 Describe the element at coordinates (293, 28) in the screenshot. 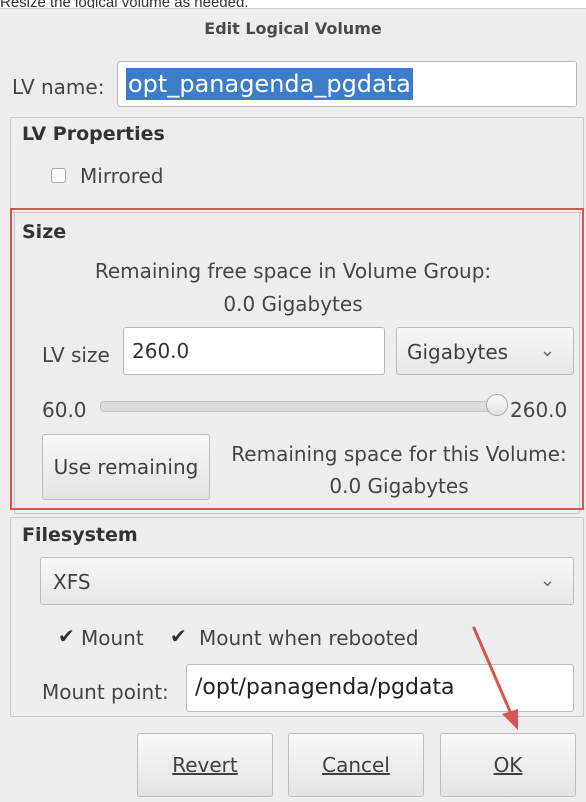

I see `dialog-title: Edit Logical Volume` at that location.